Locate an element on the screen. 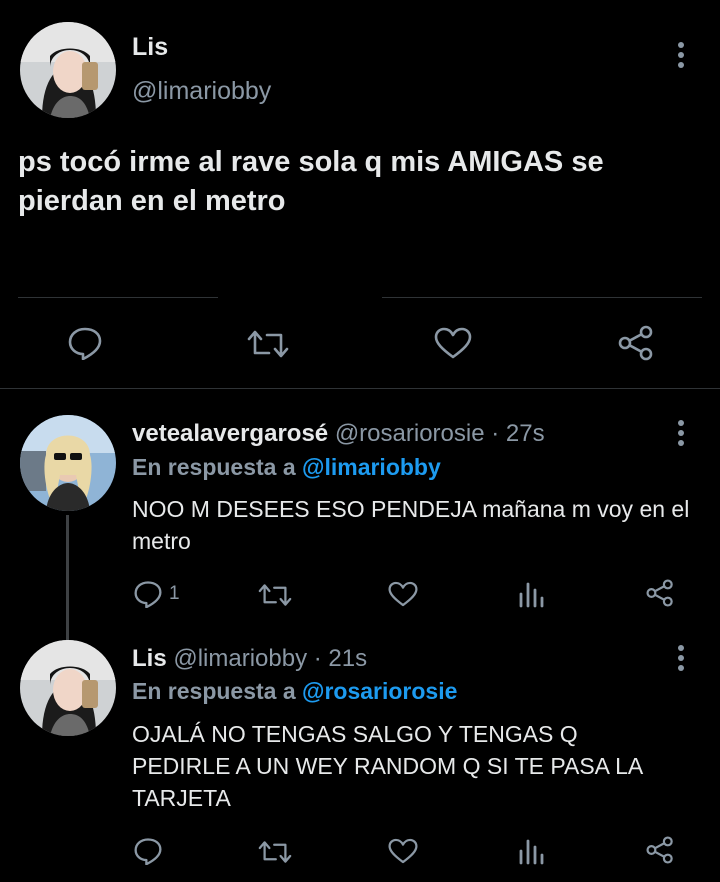 Image resolution: width=720 pixels, height=882 pixels. avatar-vetealavergarose is located at coordinates (68, 463).